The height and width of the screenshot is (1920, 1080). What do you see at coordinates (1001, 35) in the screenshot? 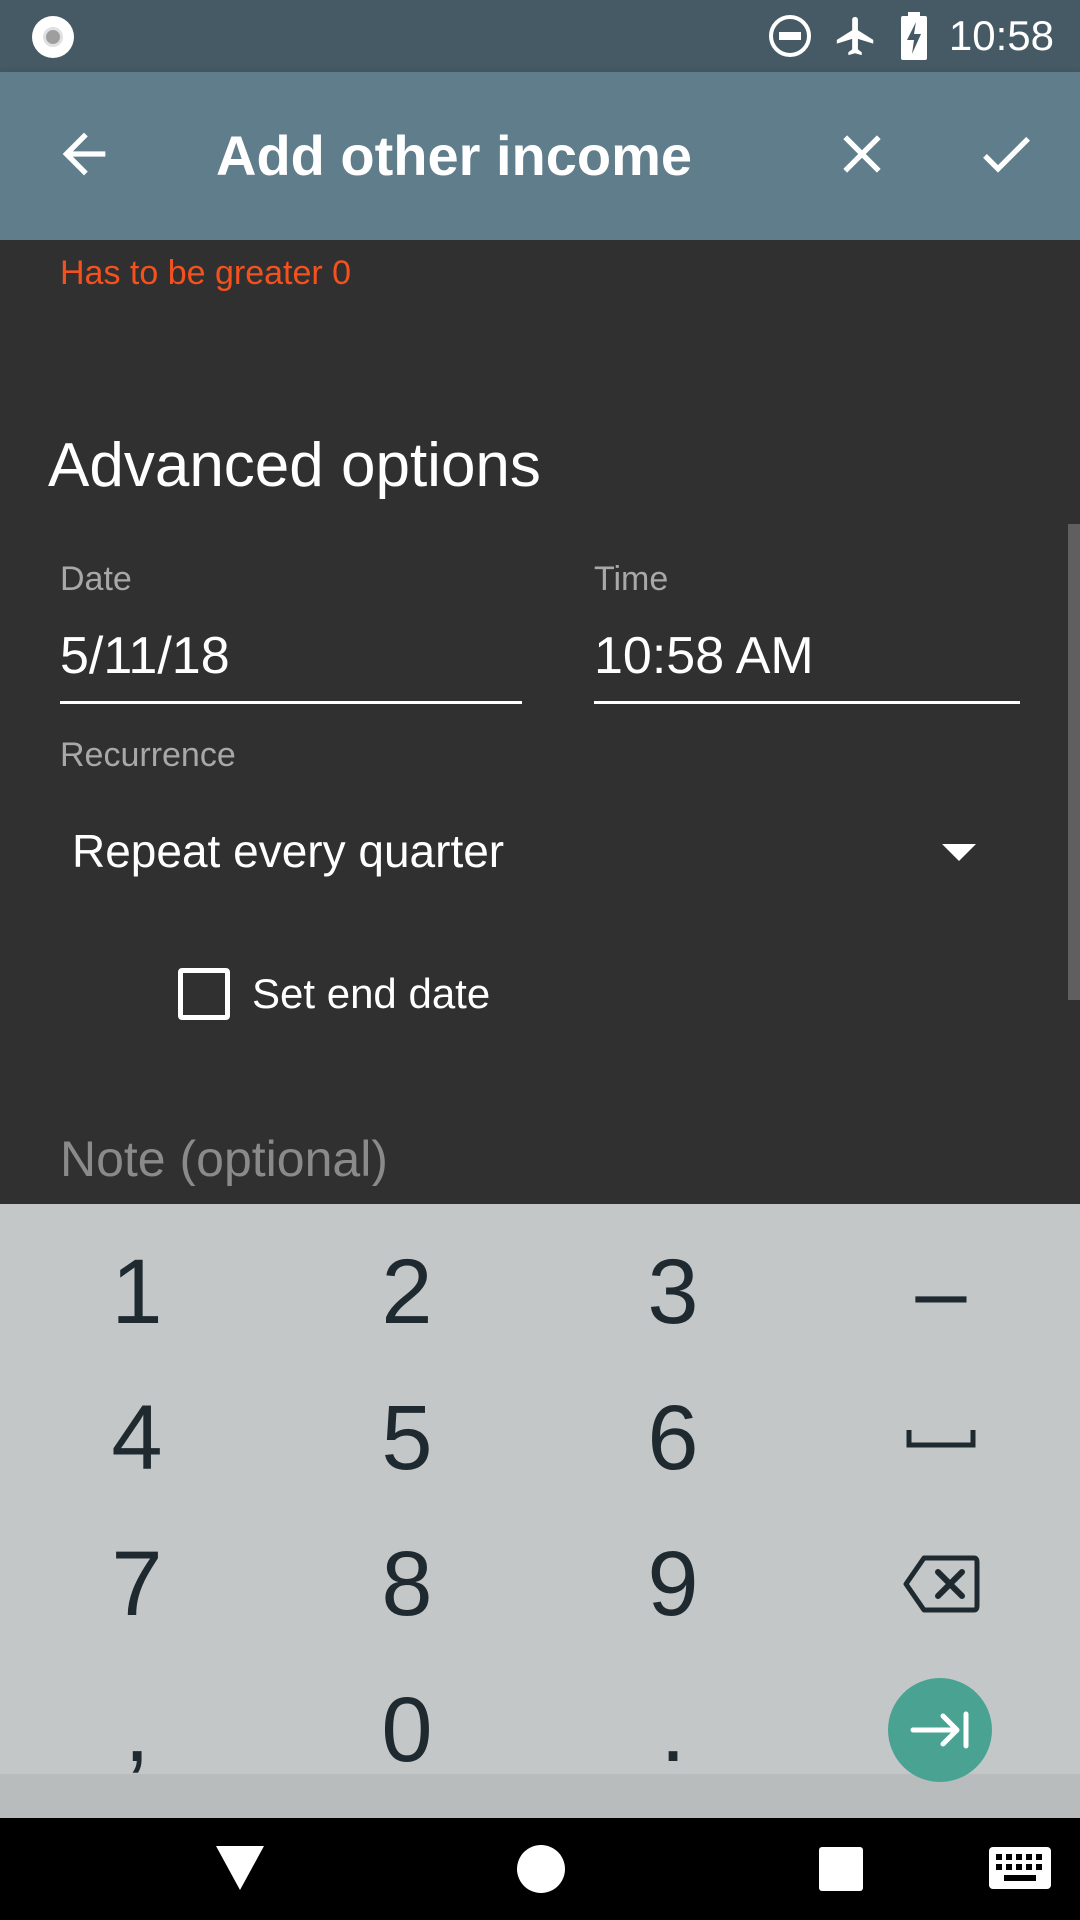
I see `status-time: 10:58` at bounding box center [1001, 35].